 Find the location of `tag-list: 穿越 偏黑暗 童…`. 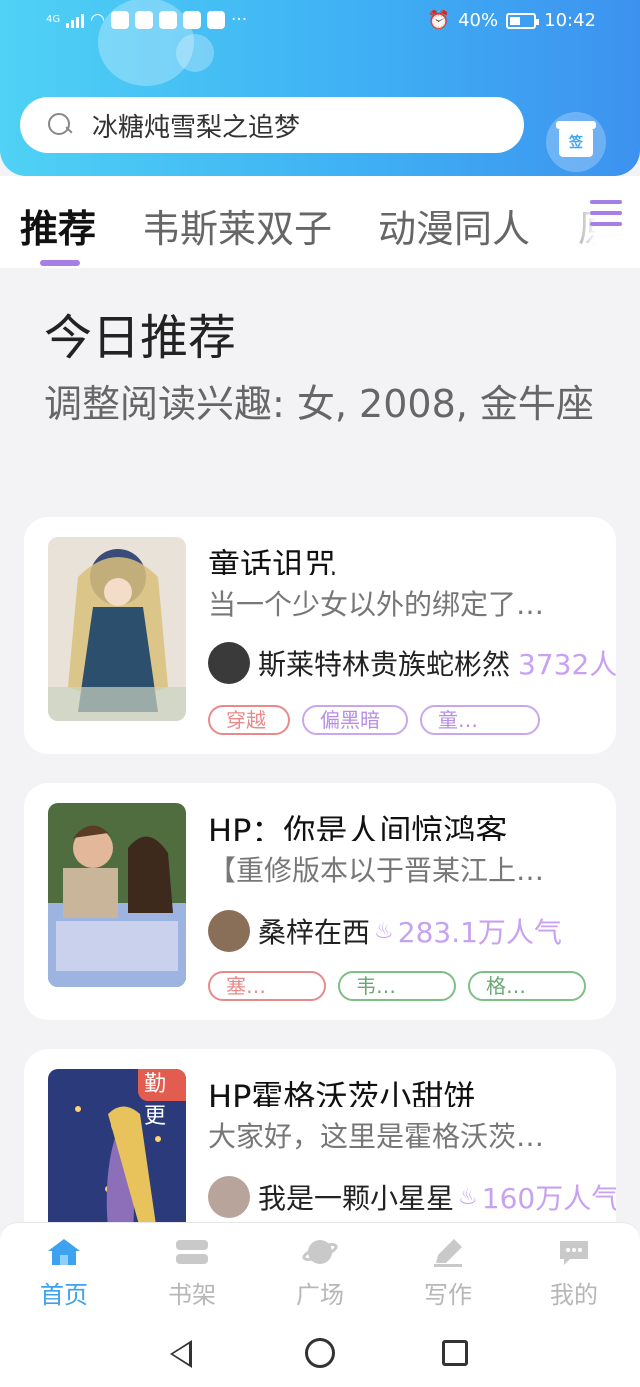

tag-list: 穿越 偏黑暗 童… is located at coordinates (374, 720).